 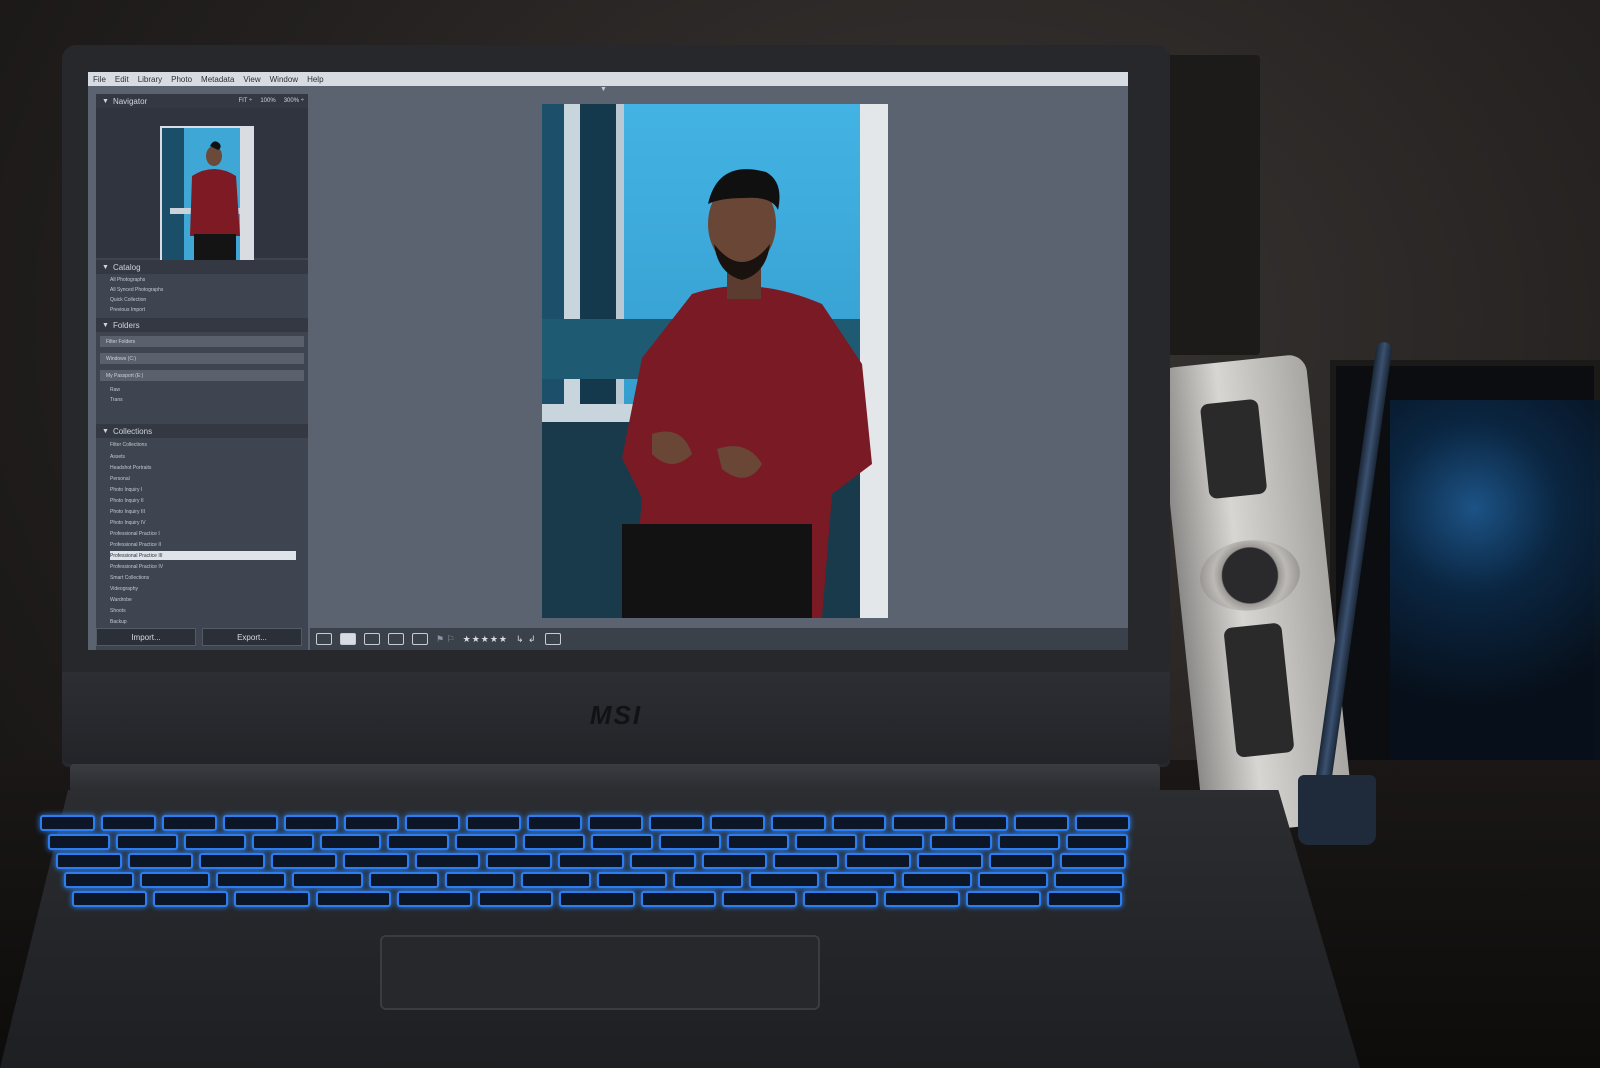 What do you see at coordinates (203, 533) in the screenshot?
I see `collection-item: Professional Practice I` at bounding box center [203, 533].